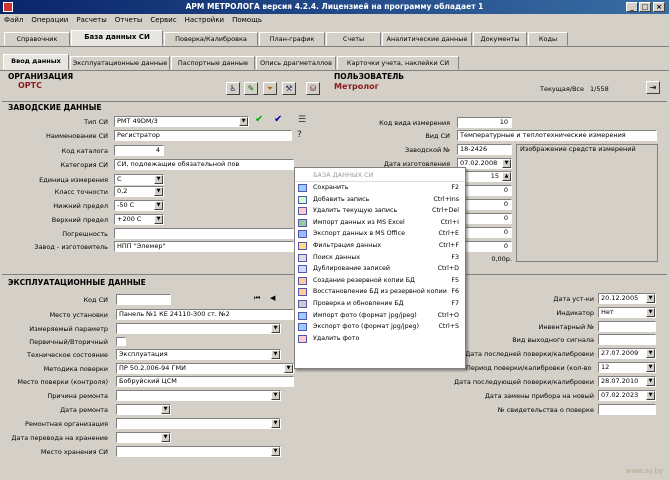 The image size is (669, 480). I want to click on menu-item-delete: Удалить текущую запись Ctrl+Del, so click(380, 211).